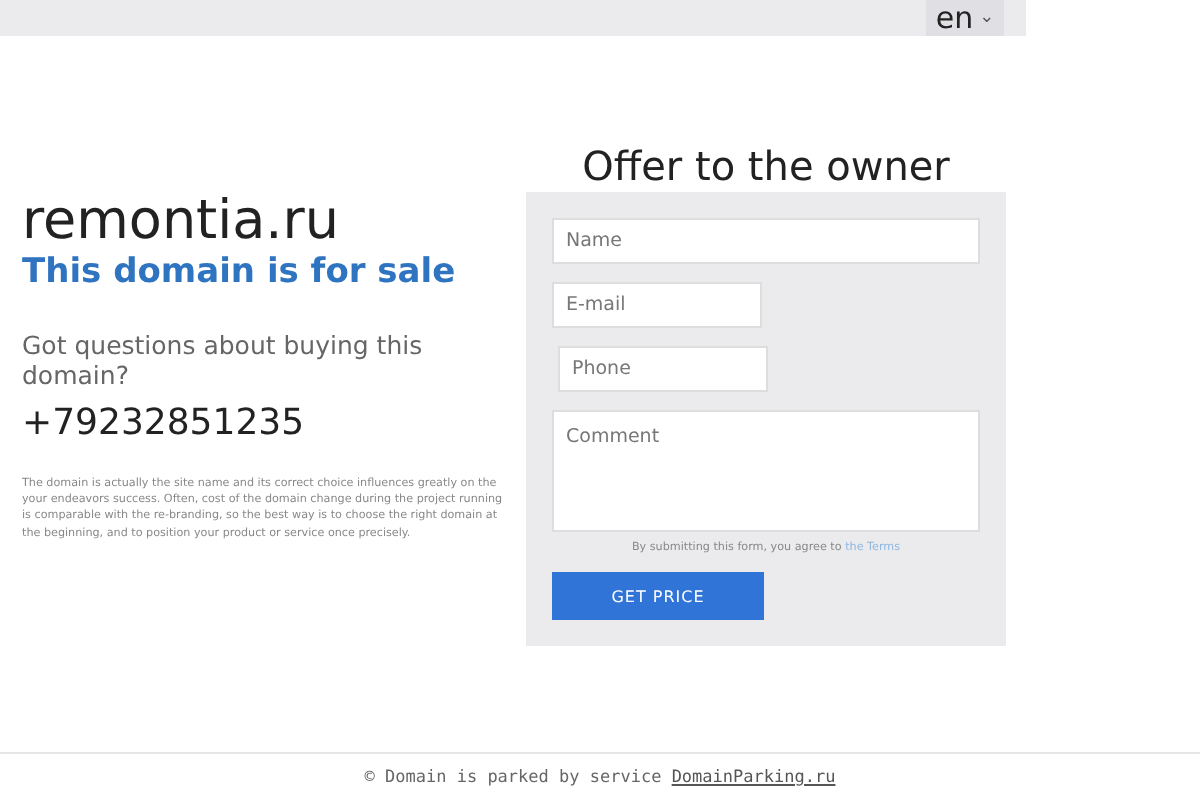 The height and width of the screenshot is (800, 1200). What do you see at coordinates (766, 241) in the screenshot?
I see `input-field: Name` at bounding box center [766, 241].